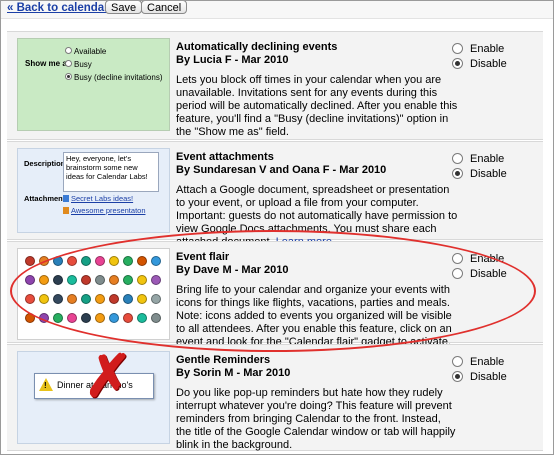 The image size is (554, 455). I want to click on feature-title: Event flair, so click(203, 257).